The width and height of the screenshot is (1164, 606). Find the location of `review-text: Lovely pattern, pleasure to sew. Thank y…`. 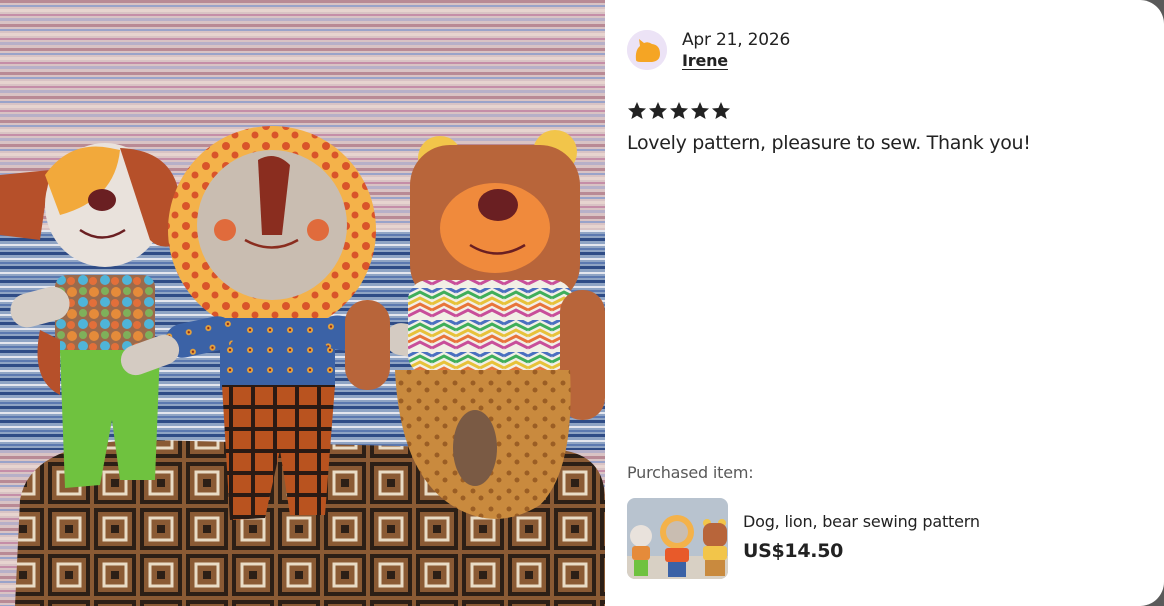

review-text: Lovely pattern, pleasure to sew. Thank y… is located at coordinates (829, 143).